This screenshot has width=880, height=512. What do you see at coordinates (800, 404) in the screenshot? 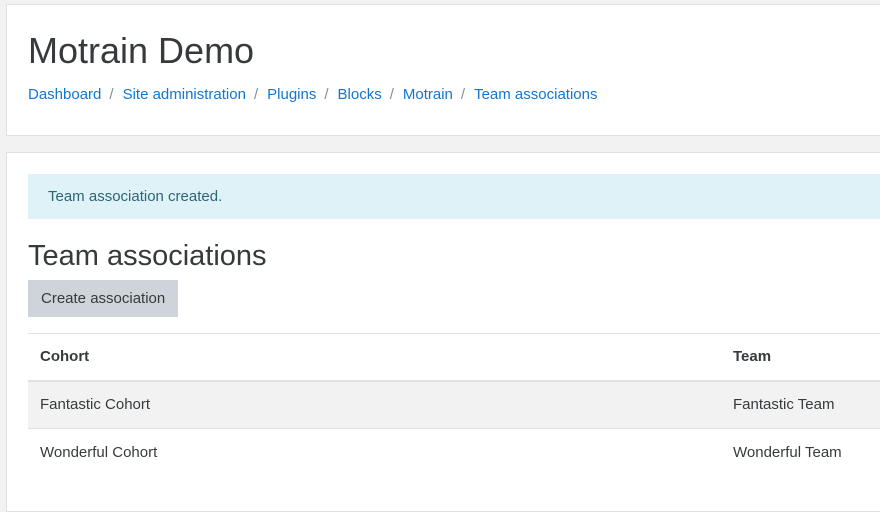
I see `team-cell: Fantastic Team` at bounding box center [800, 404].